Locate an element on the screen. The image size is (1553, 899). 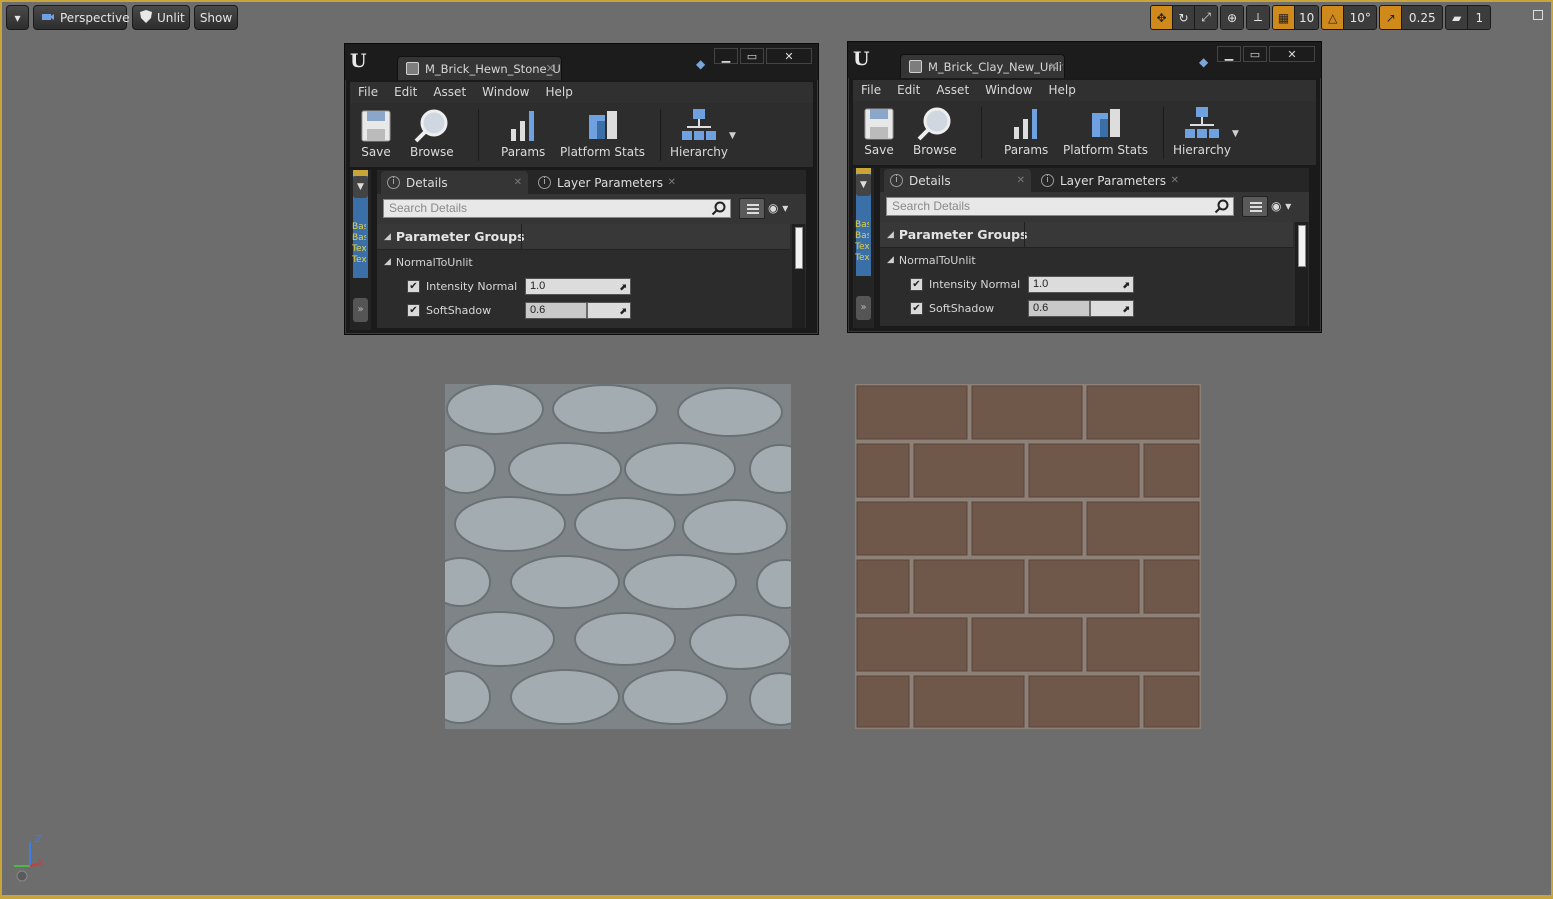
scale-snap-icon: ↗ is located at coordinates (1391, 17).